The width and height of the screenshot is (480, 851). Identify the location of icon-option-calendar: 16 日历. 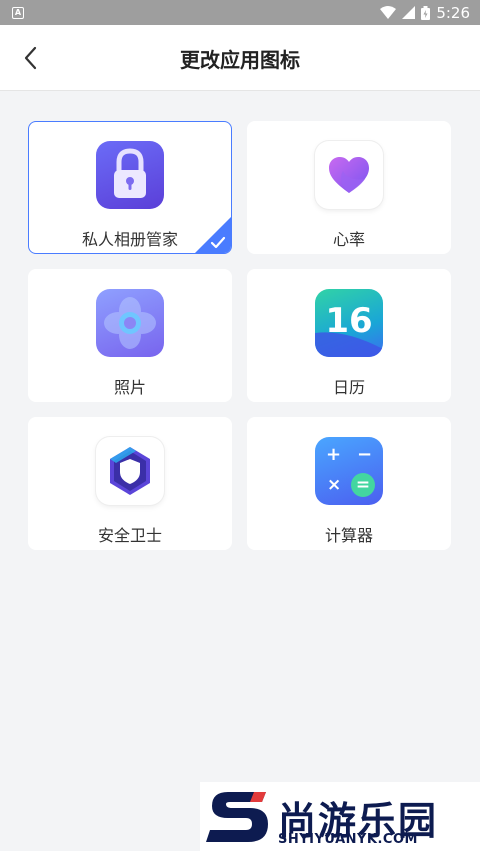
(349, 335).